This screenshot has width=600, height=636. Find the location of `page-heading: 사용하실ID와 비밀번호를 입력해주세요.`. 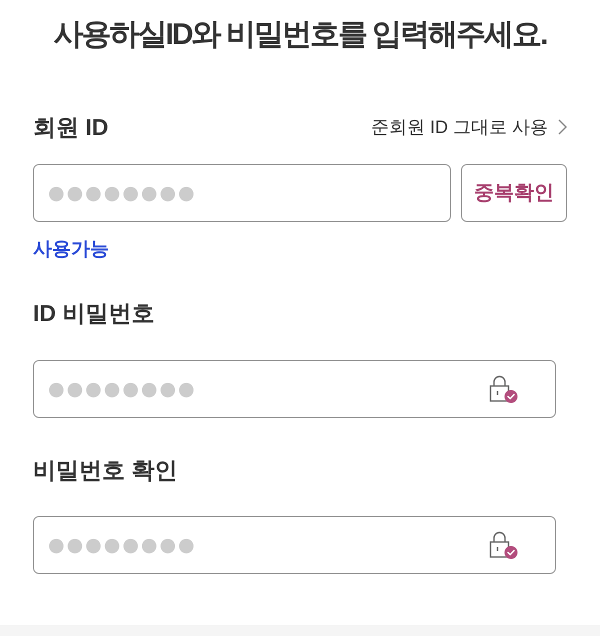

page-heading: 사용하실ID와 비밀번호를 입력해주세요. is located at coordinates (299, 35).